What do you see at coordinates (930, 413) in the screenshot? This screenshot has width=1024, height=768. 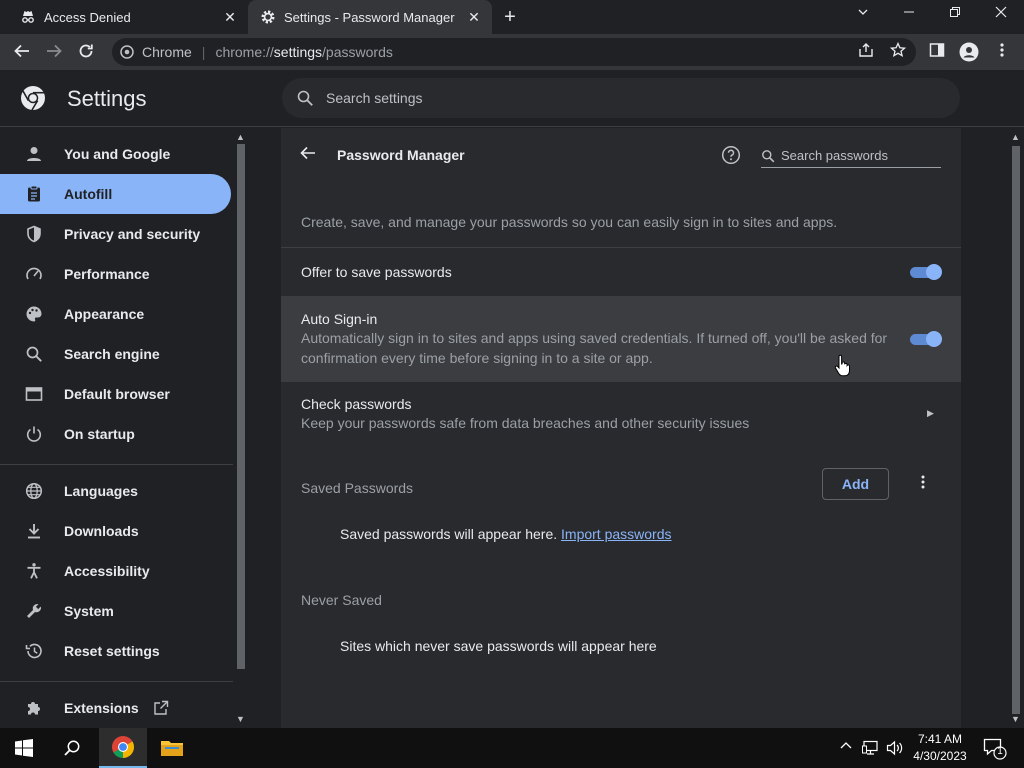 I see `chevron-right-icon: ▶` at bounding box center [930, 413].